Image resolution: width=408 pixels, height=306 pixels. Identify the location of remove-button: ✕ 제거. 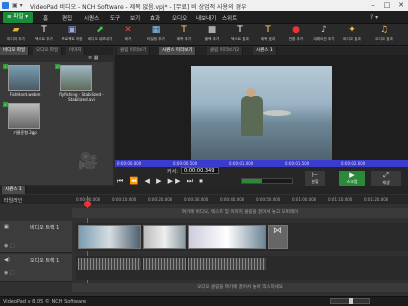
(128, 35).